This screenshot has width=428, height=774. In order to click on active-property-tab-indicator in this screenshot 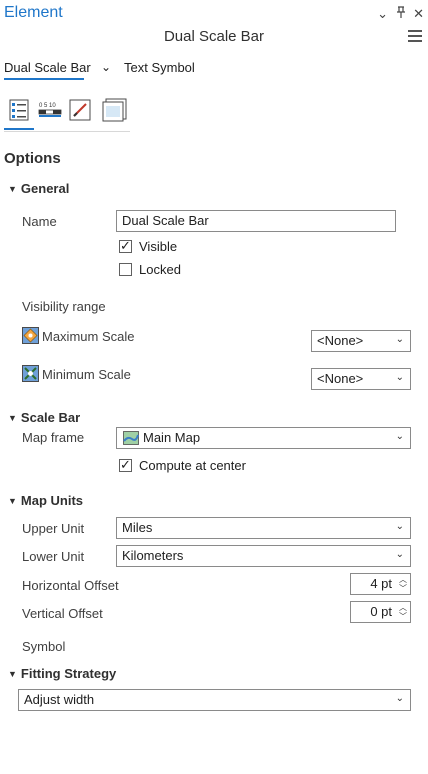, I will do `click(19, 129)`.